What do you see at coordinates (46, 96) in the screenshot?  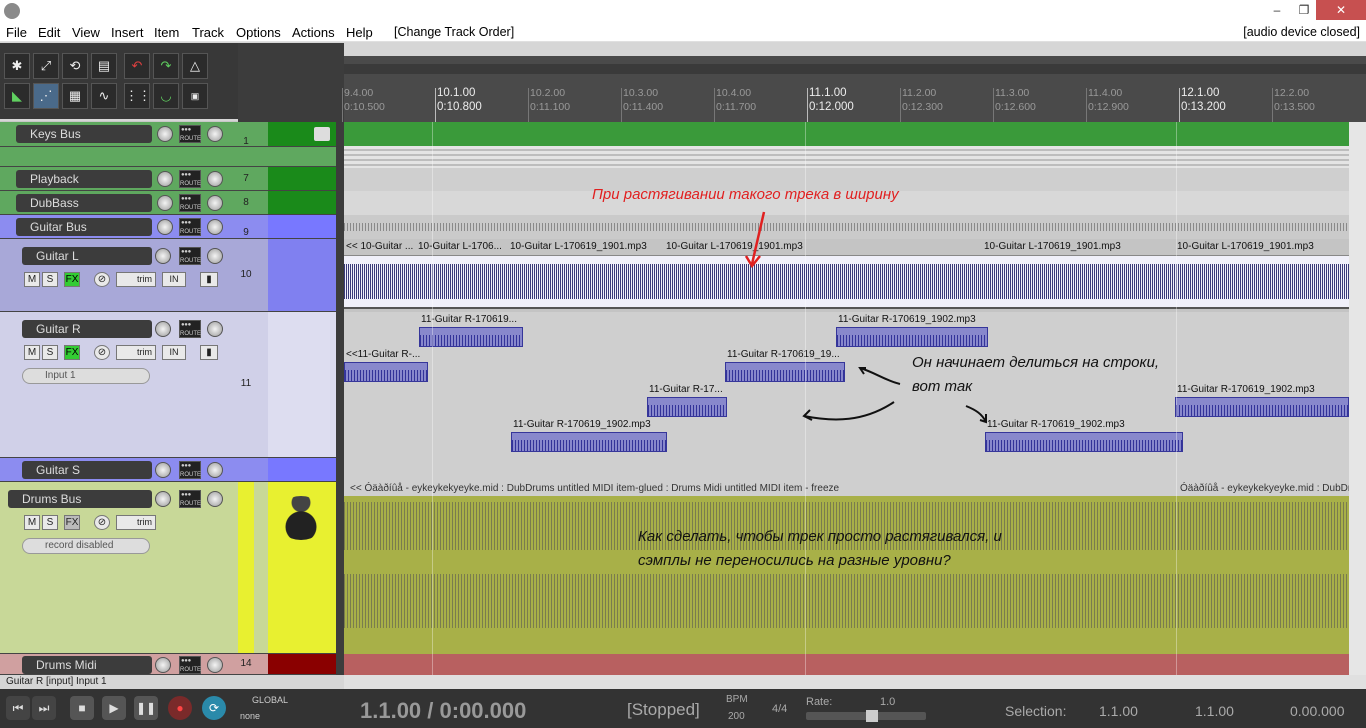 I see `snap-icon: ⋰` at bounding box center [46, 96].